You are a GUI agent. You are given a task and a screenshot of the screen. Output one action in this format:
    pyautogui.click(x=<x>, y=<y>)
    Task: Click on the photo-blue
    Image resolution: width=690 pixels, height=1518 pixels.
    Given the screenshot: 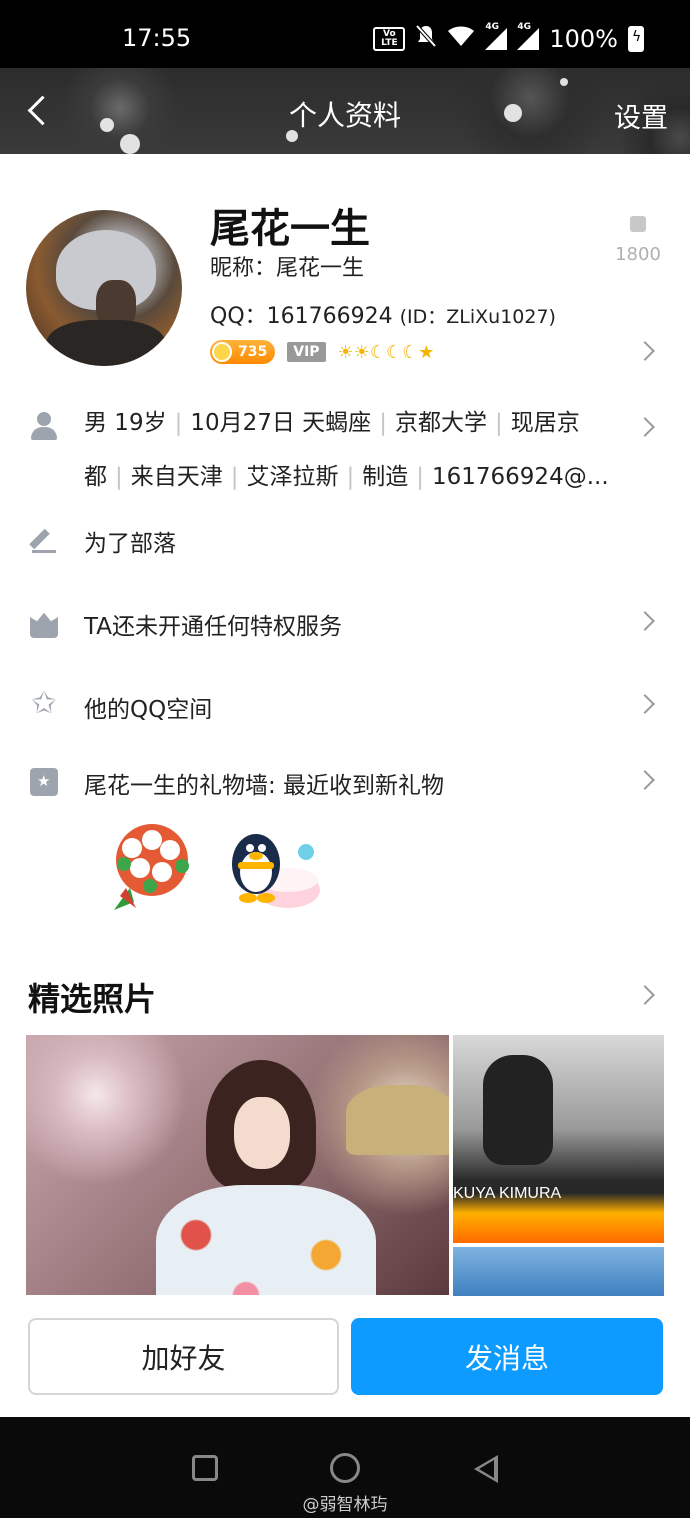 What is the action you would take?
    pyautogui.click(x=558, y=1272)
    